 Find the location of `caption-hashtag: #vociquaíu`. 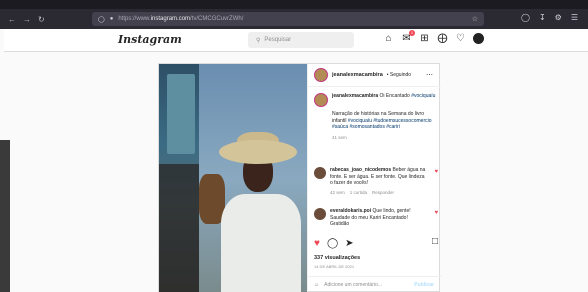

caption-hashtag: #vociquaíu is located at coordinates (423, 96).